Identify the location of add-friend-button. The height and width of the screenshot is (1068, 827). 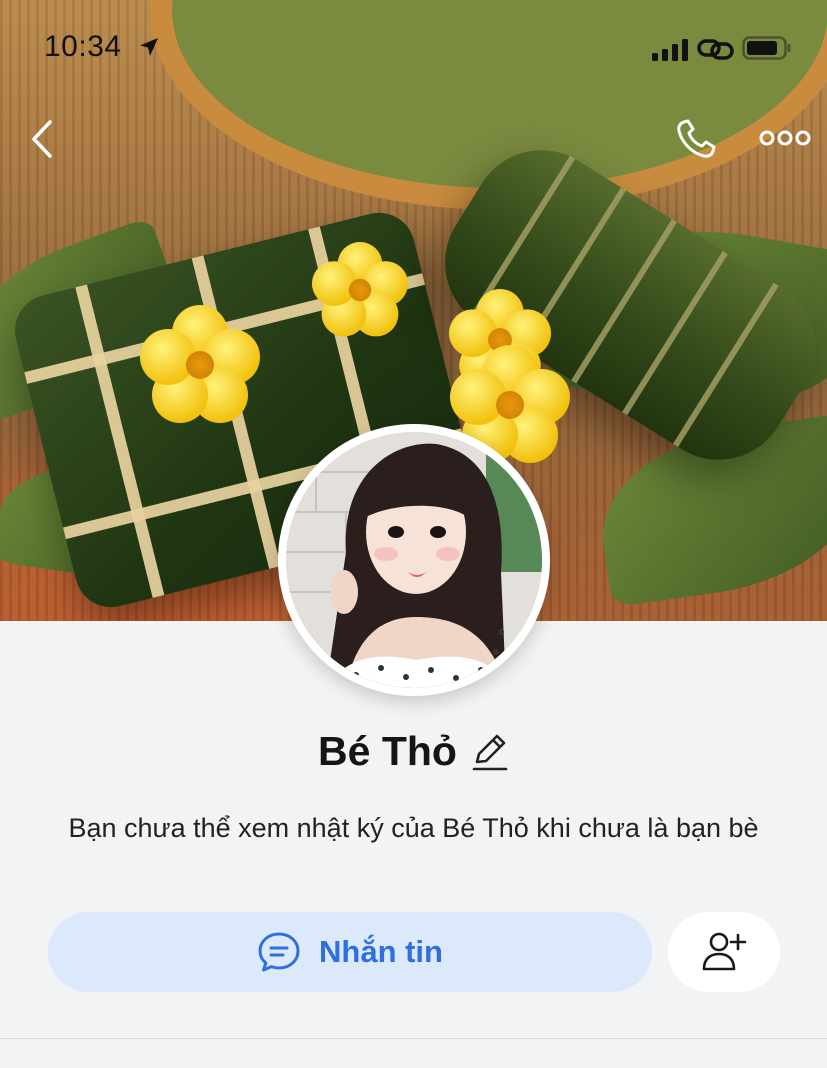
(724, 952).